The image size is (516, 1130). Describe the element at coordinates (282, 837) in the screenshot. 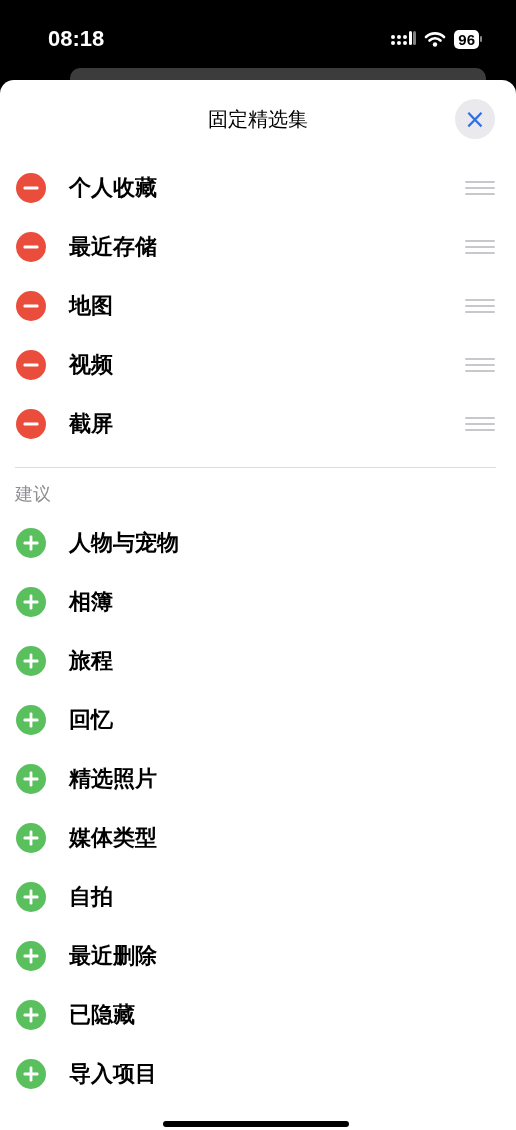

I see `collection-label: 媒体类型` at that location.